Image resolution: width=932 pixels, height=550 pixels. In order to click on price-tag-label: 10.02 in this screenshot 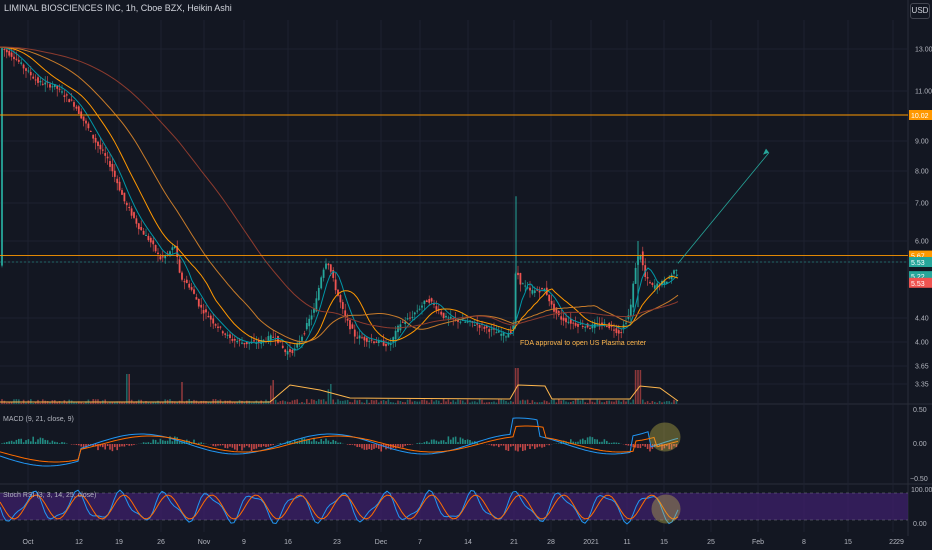, I will do `click(920, 116)`.